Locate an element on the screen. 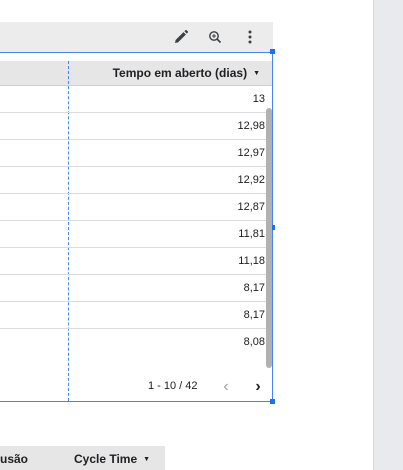  column-header-conclusao: usão is located at coordinates (14, 459).